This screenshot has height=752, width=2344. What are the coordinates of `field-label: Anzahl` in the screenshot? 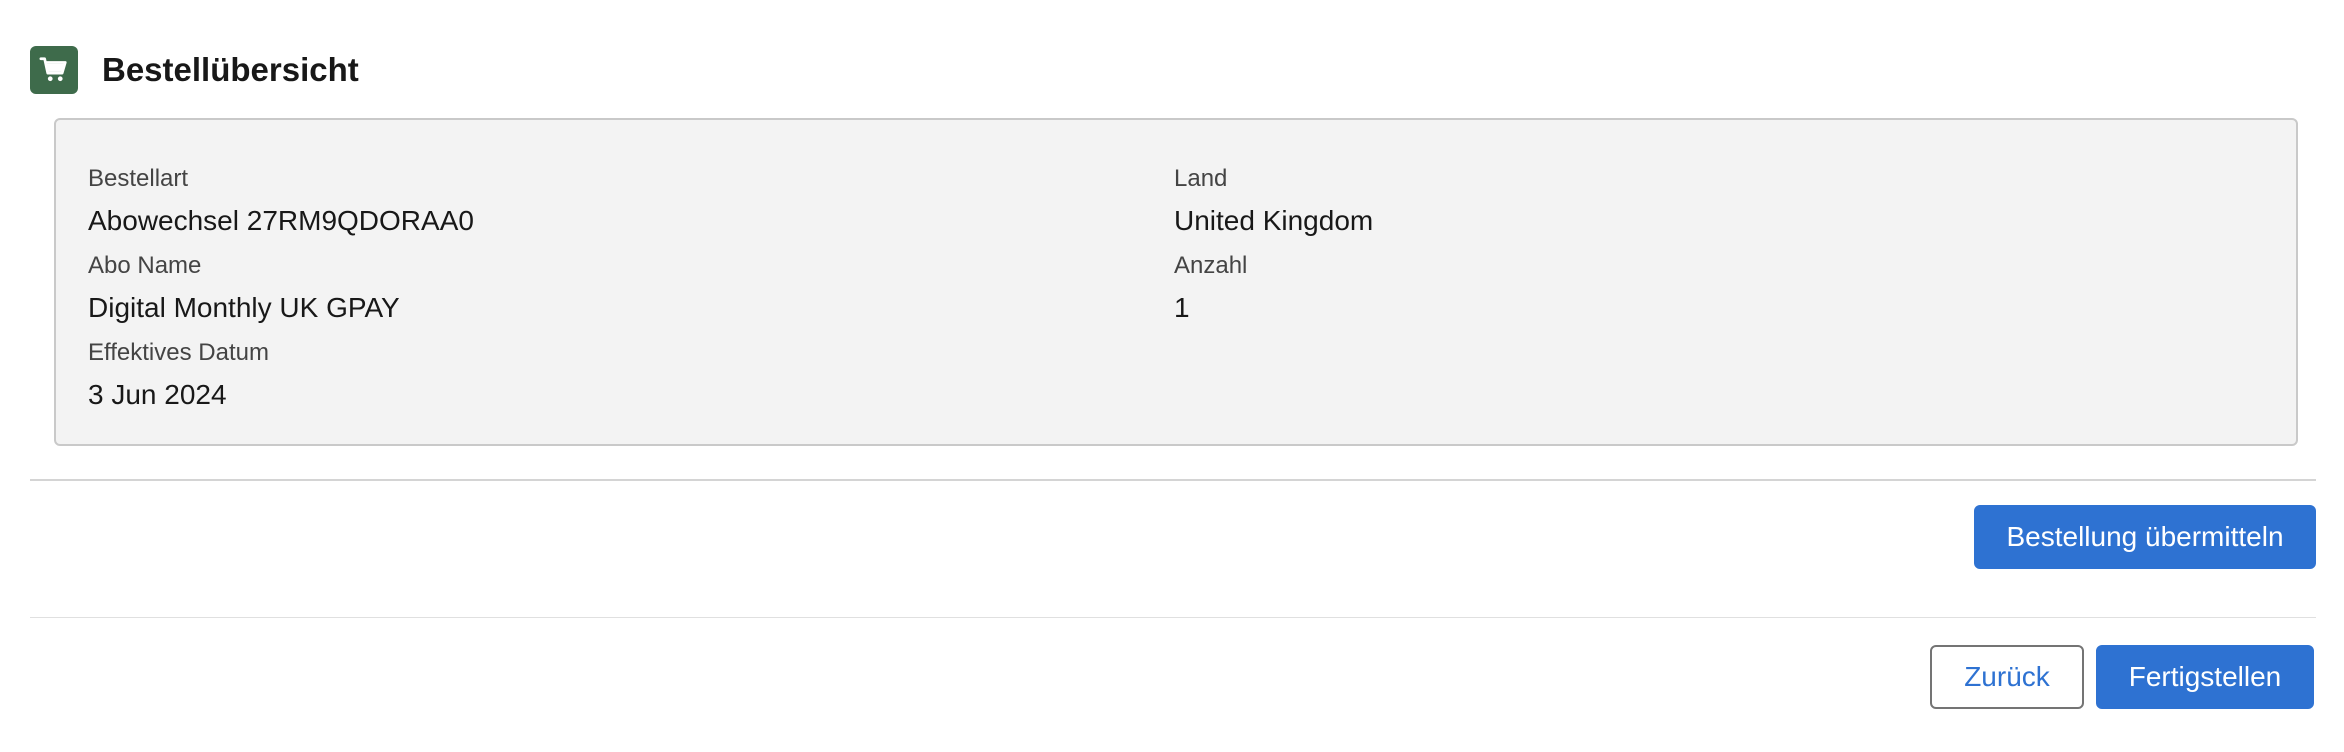 It's located at (1211, 265).